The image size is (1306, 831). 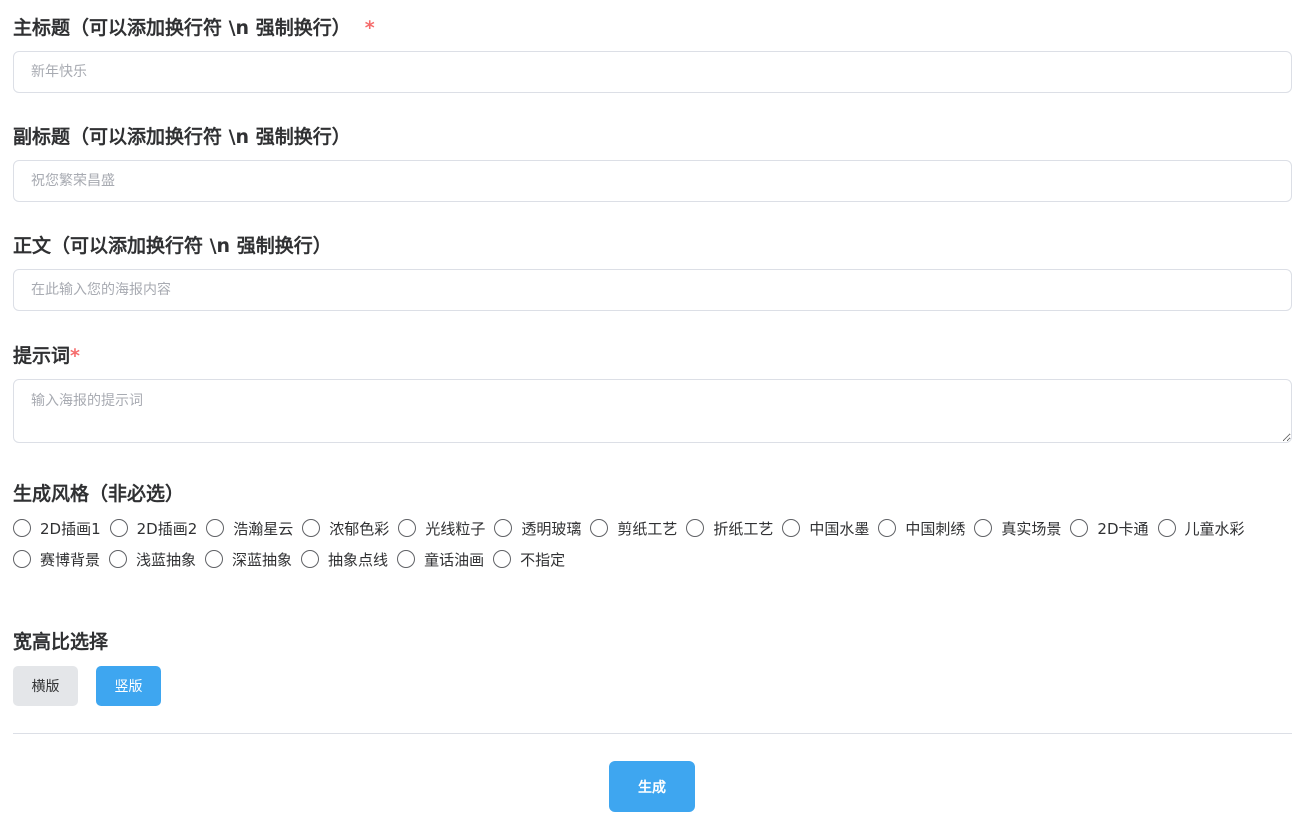 I want to click on style-option-label: 浩瀚星云, so click(x=263, y=528).